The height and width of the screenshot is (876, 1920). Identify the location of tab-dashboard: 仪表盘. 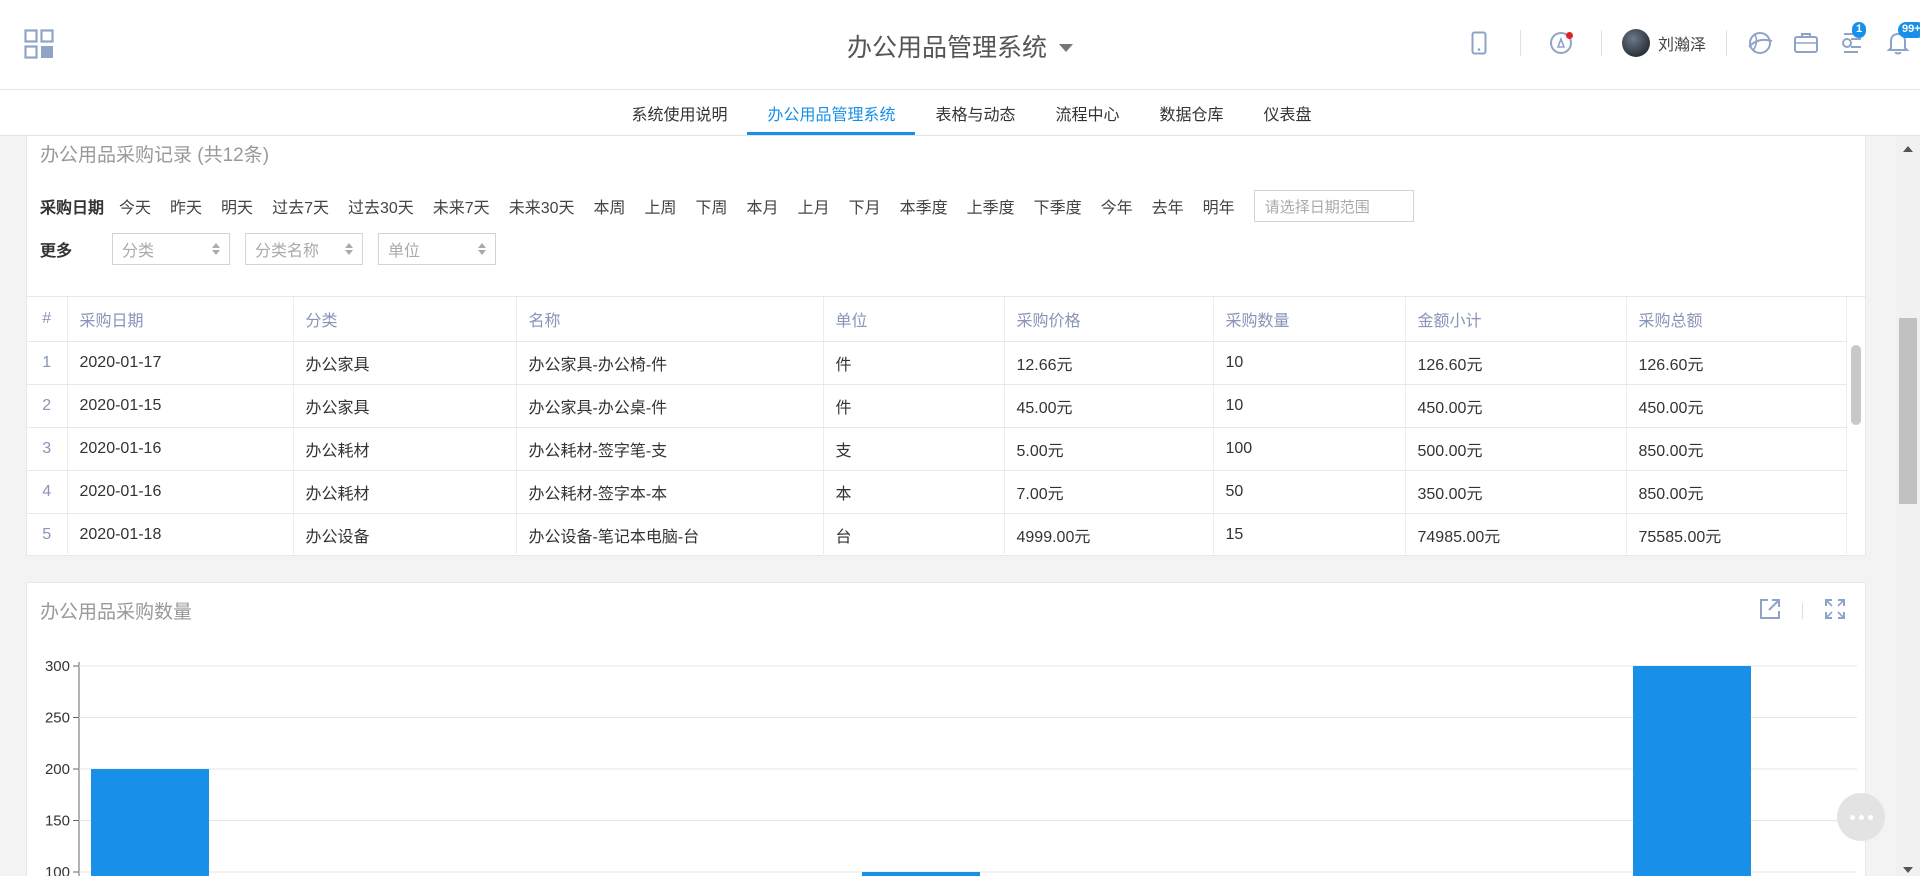
(1288, 112).